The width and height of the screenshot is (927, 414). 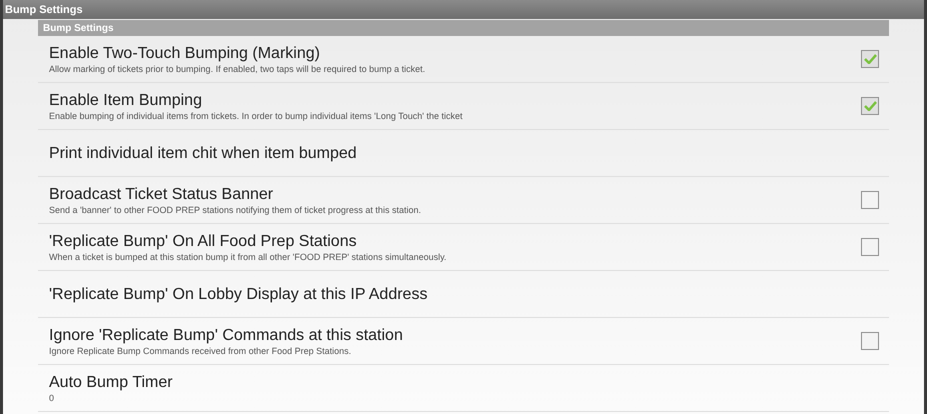 What do you see at coordinates (455, 241) in the screenshot?
I see `setting-title: 'Replicate Bump' On All Food Prep Stations` at bounding box center [455, 241].